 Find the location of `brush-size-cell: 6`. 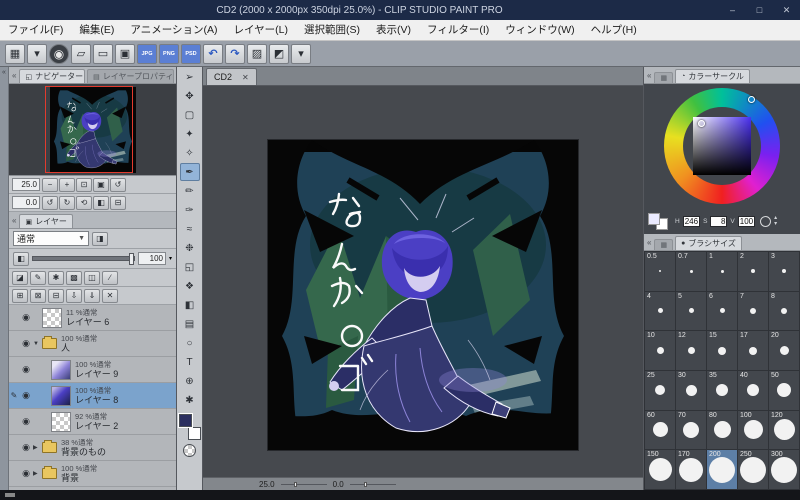

brush-size-cell: 6 is located at coordinates (722, 311).